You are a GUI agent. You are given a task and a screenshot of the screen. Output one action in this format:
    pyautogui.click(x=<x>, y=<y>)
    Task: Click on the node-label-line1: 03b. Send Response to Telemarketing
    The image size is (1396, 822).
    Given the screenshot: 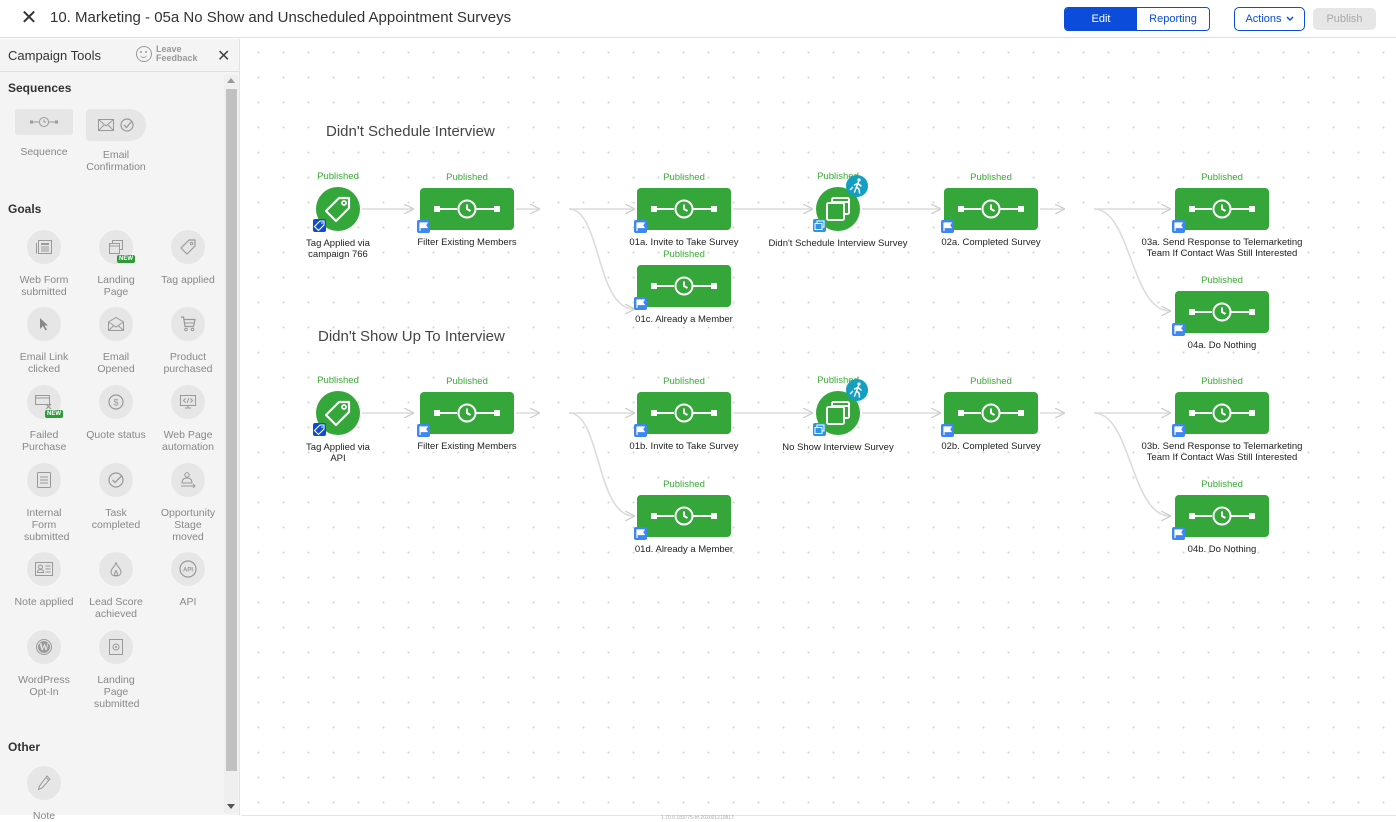 What is the action you would take?
    pyautogui.click(x=1222, y=446)
    